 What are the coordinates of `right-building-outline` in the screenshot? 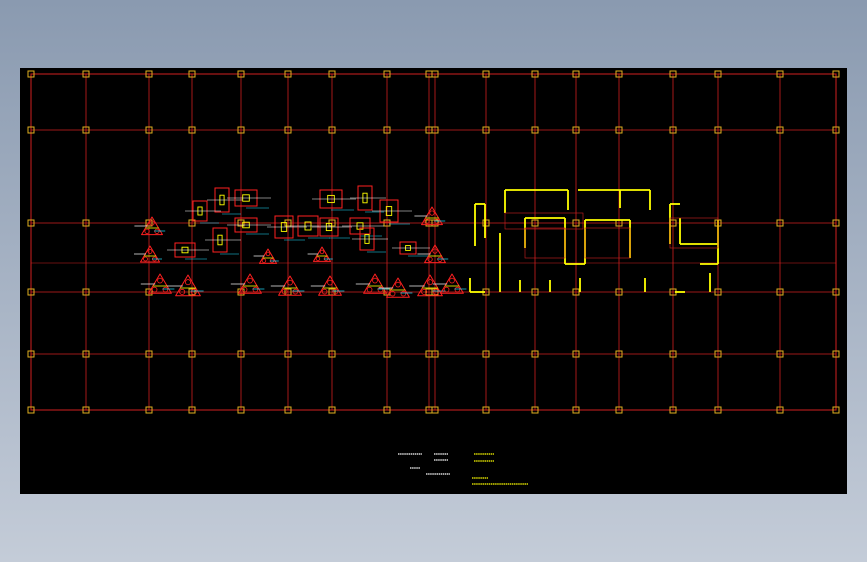 It's located at (594, 241).